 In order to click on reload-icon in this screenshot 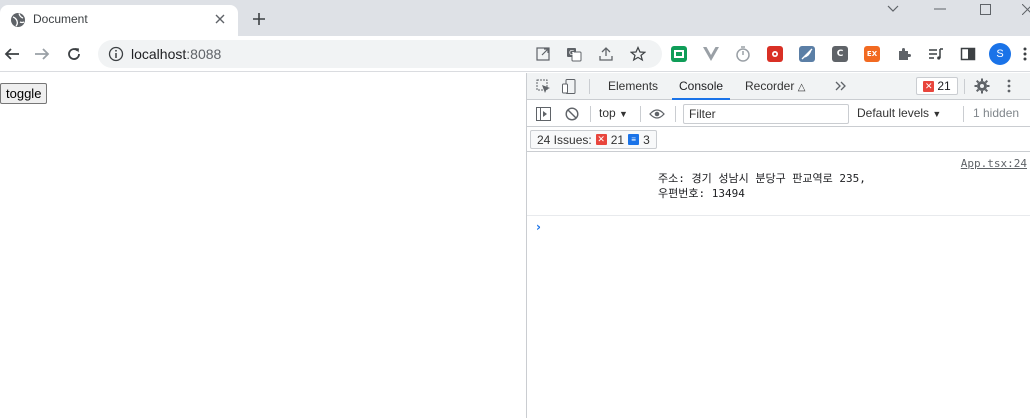, I will do `click(74, 54)`.